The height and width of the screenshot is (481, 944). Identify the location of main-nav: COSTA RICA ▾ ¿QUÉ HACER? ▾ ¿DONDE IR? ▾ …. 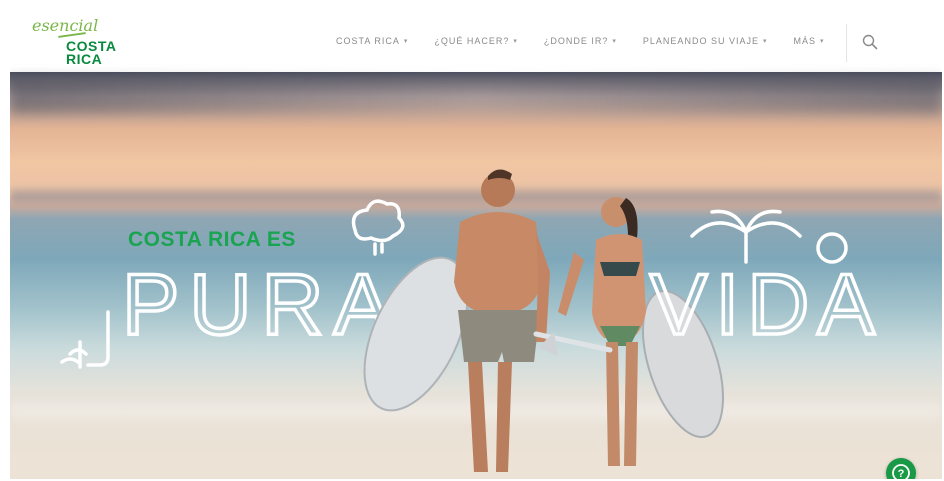
(580, 41).